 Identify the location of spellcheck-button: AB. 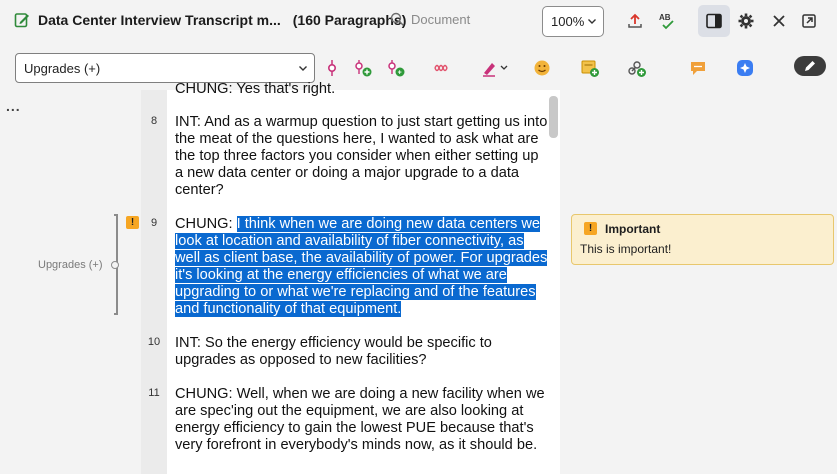
(667, 21).